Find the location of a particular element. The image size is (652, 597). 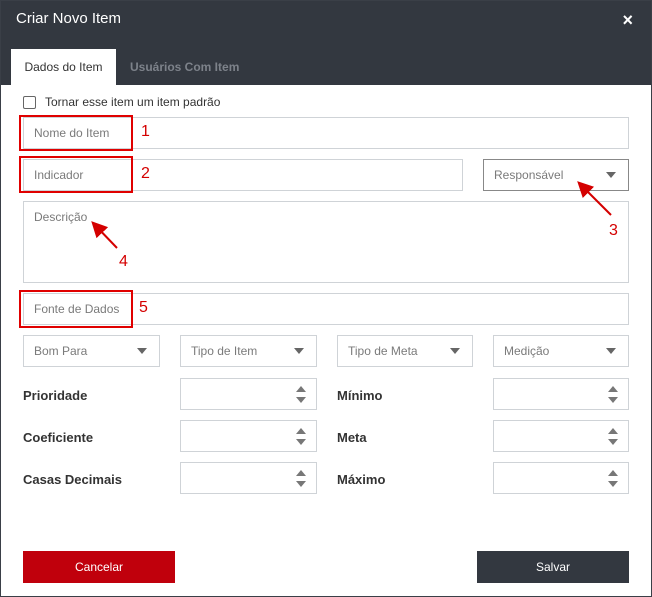

prioridade-label: Prioridade is located at coordinates (55, 395).